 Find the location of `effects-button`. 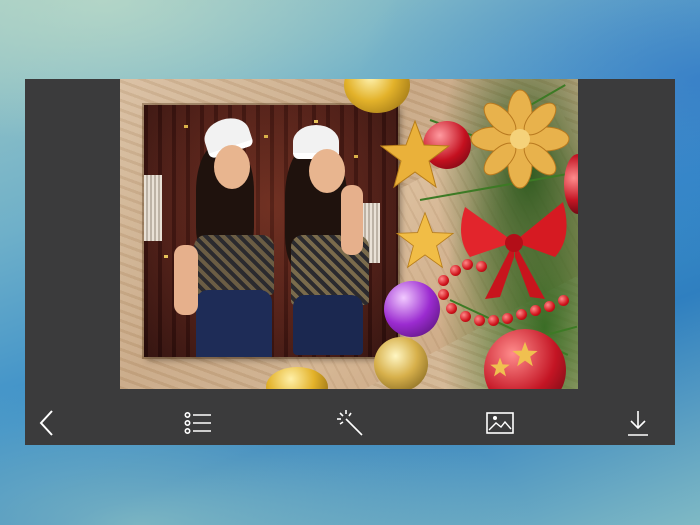

effects-button is located at coordinates (350, 423).